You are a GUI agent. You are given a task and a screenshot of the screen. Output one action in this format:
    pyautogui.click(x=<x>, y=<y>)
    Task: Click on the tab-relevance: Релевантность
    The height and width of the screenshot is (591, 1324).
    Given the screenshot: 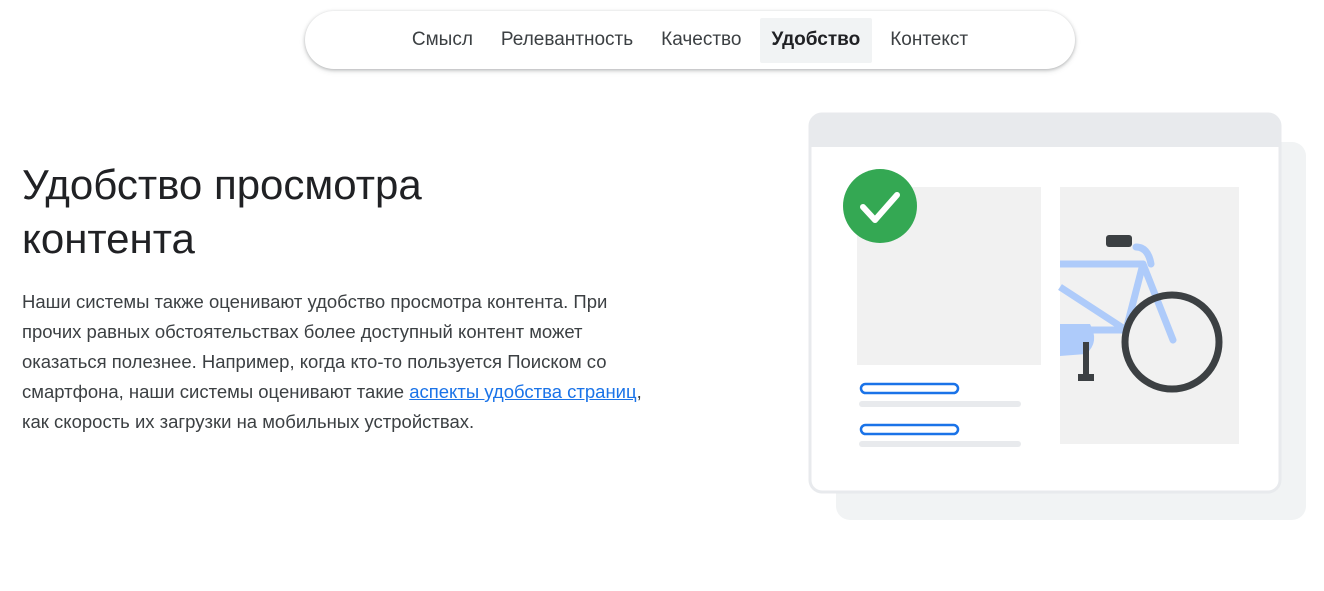 What is the action you would take?
    pyautogui.click(x=567, y=40)
    